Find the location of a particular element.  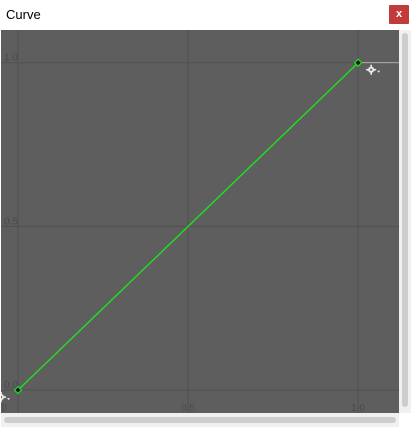

x-tick-label: 0.0 is located at coordinates (4, 408).